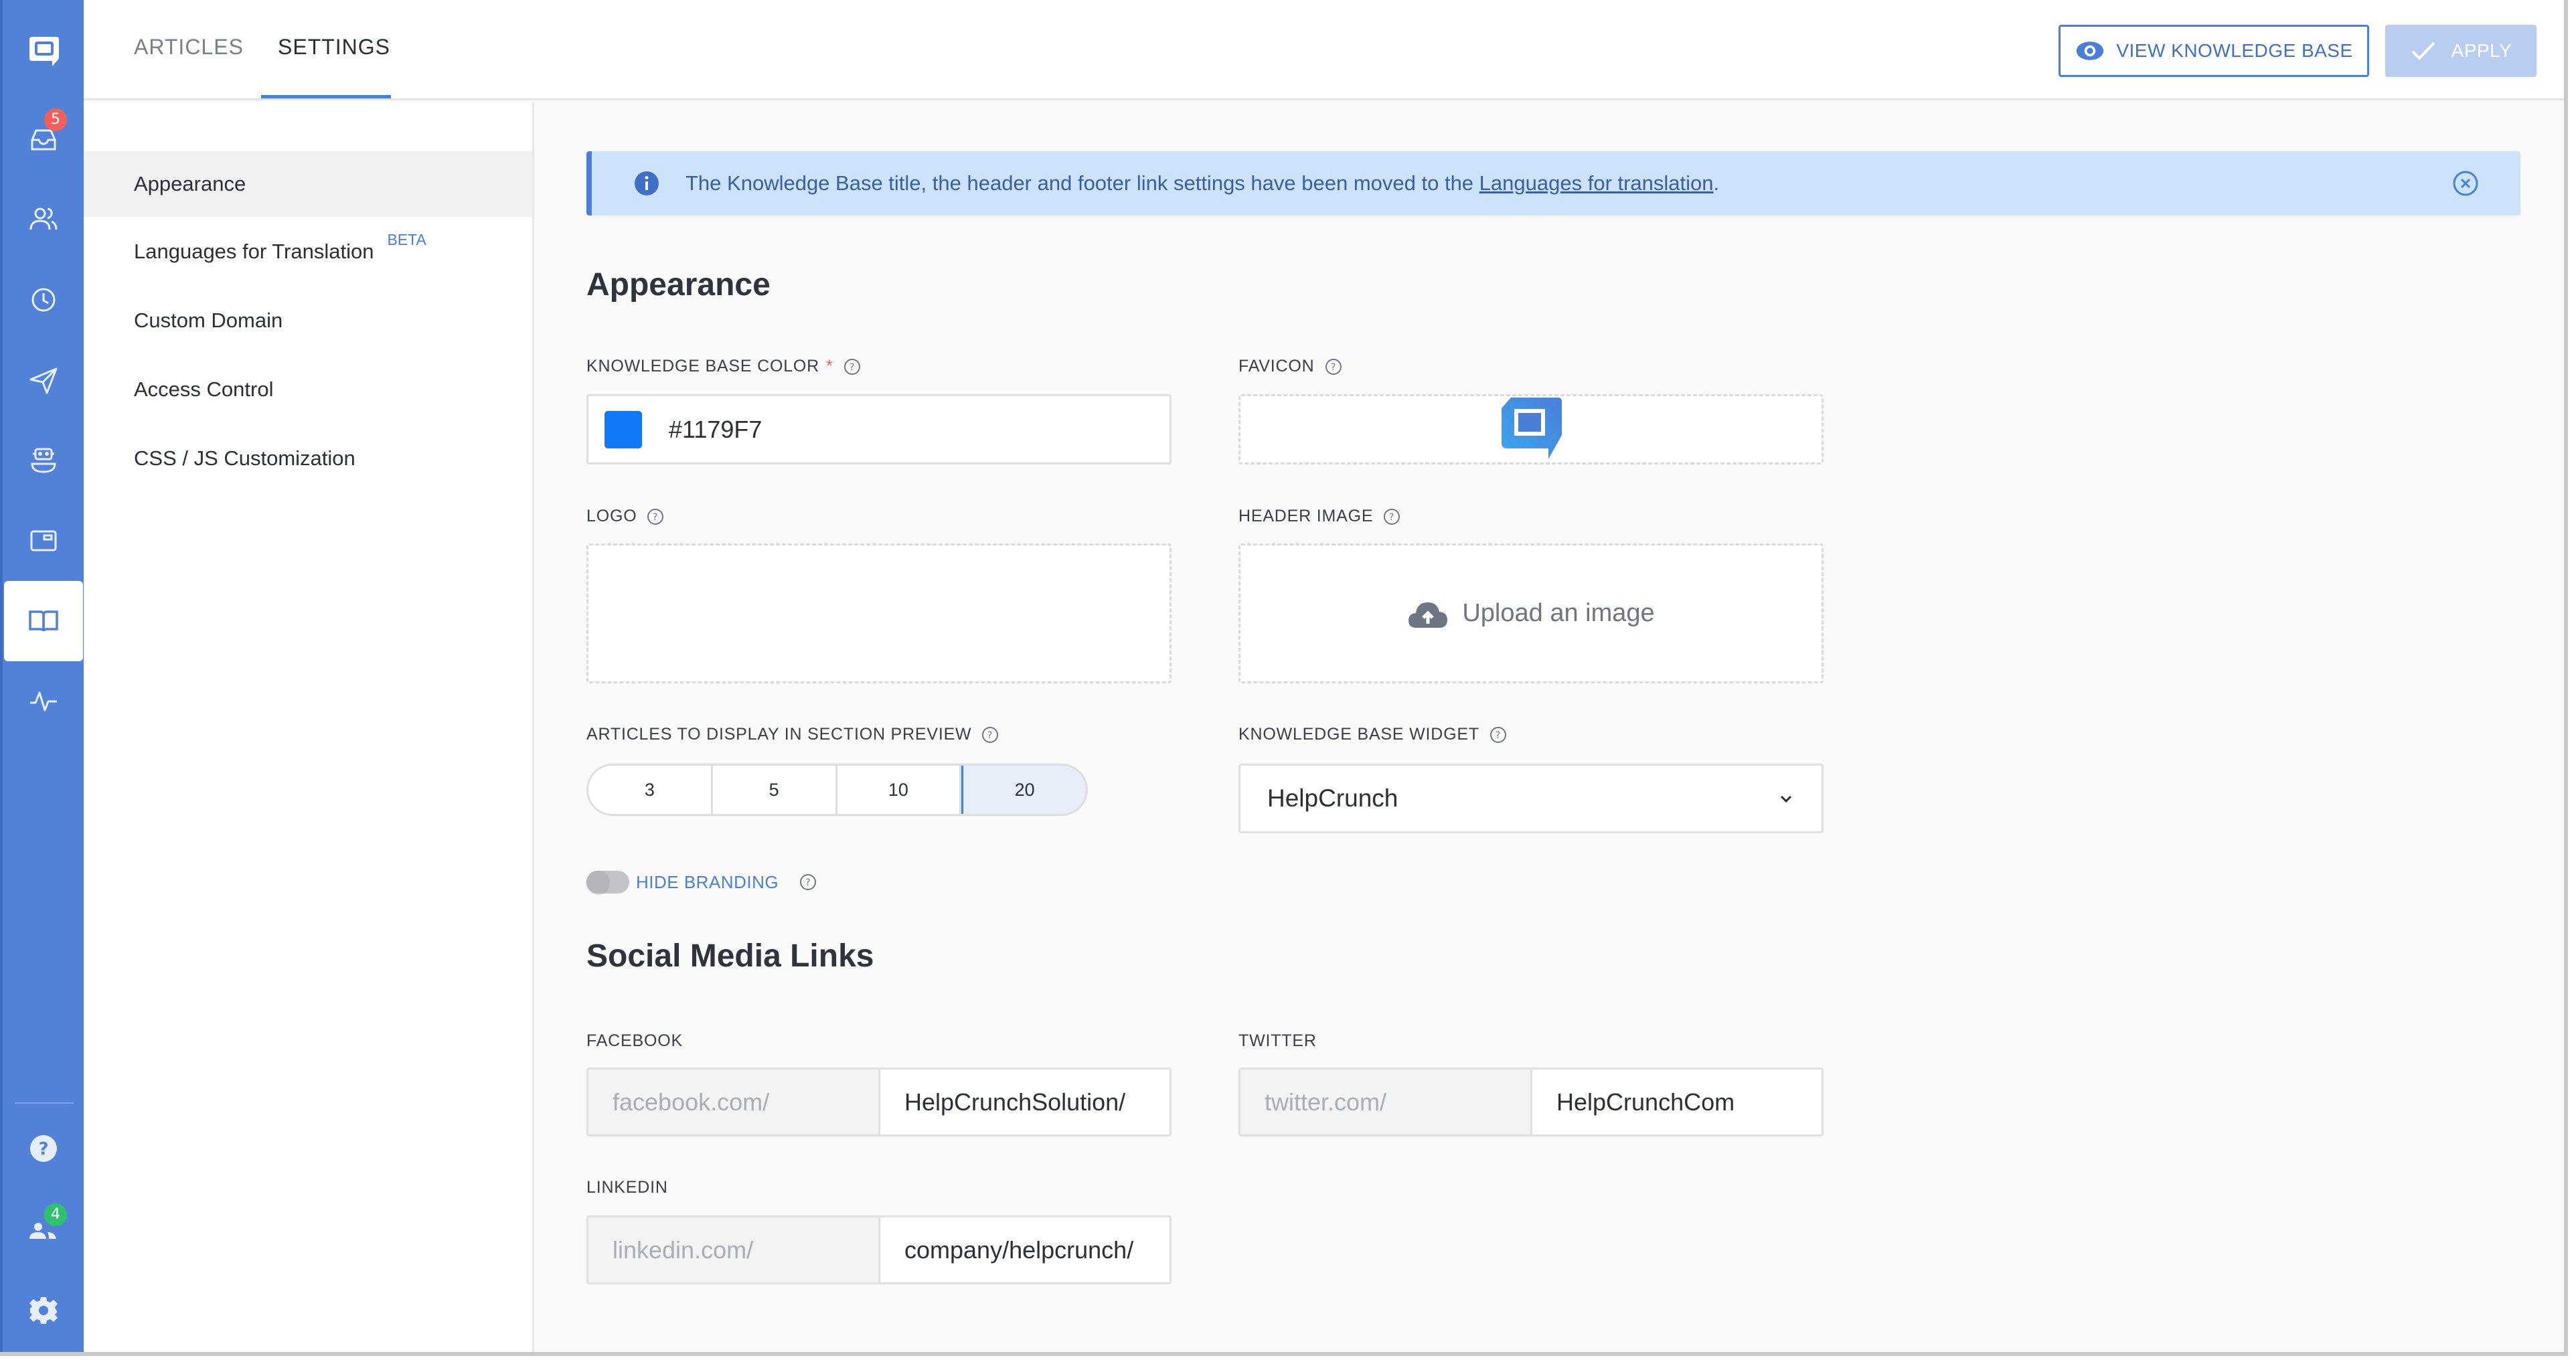  I want to click on twitter-input: twitter.com/ HelpCrunchCom, so click(1531, 1102).